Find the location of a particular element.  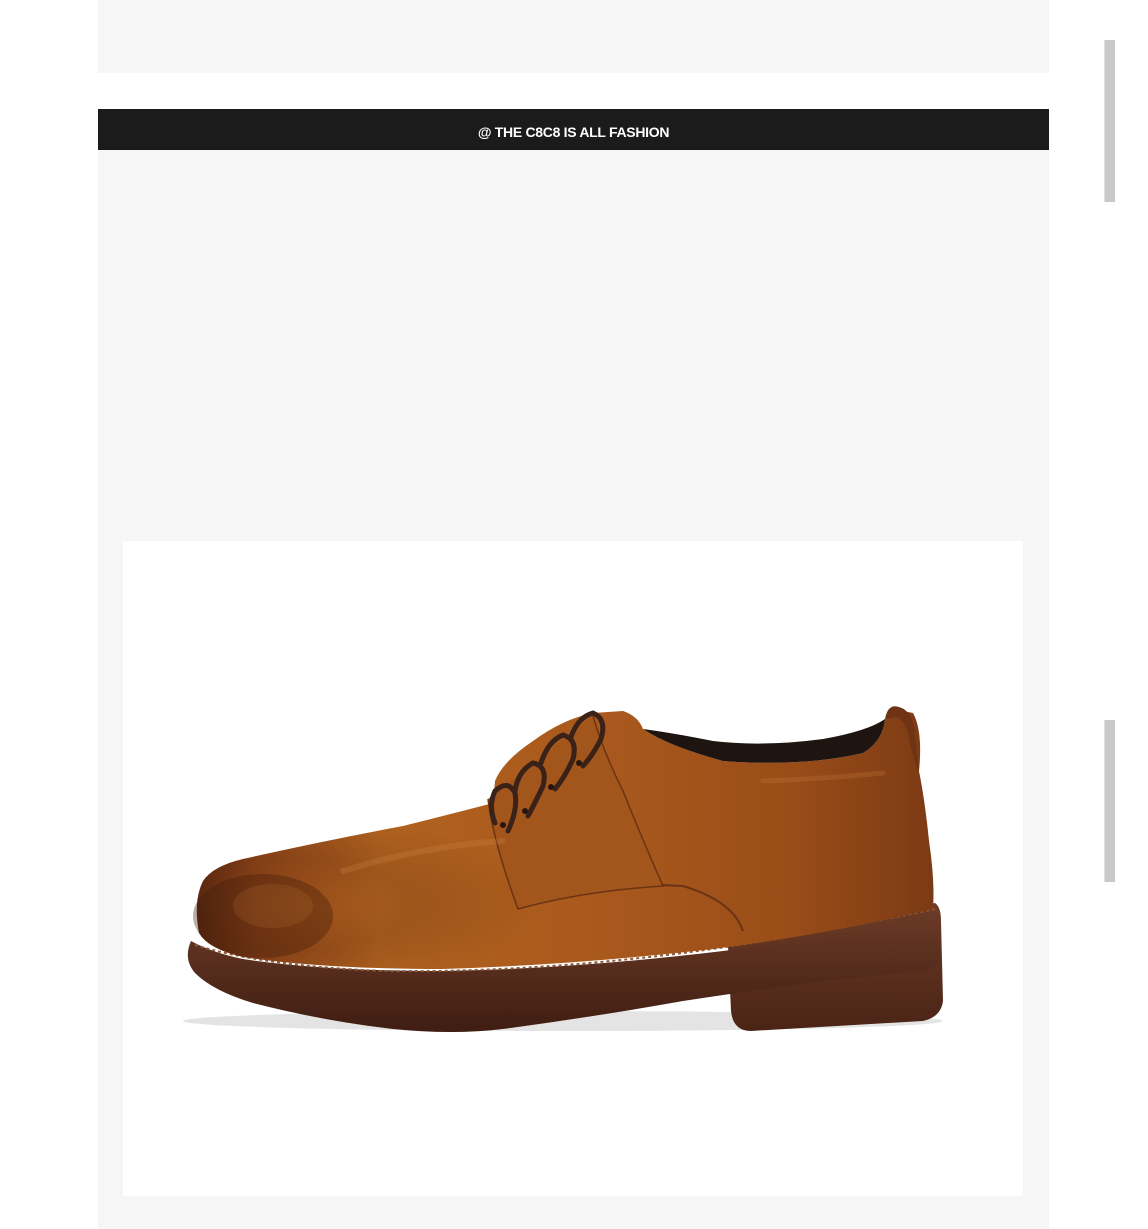

brand-banner: @ THE C8C8 IS ALL FASHION is located at coordinates (573, 129).